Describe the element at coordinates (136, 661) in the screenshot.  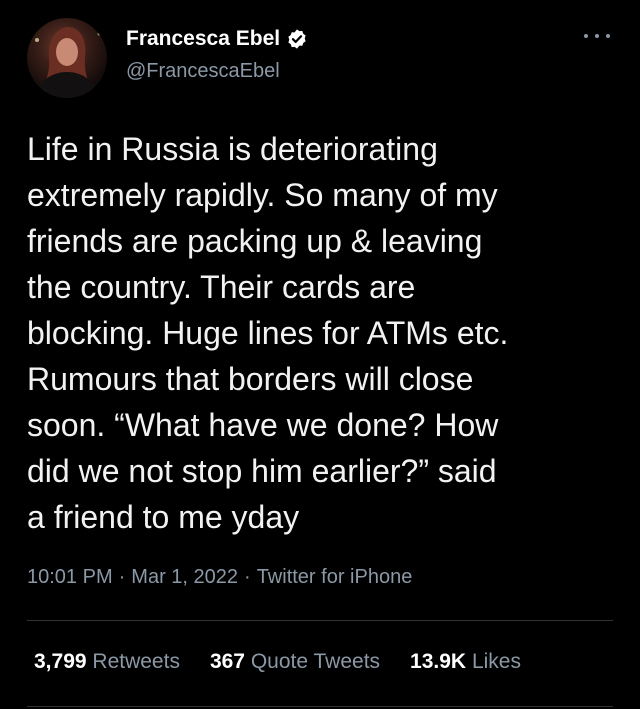
I see `retweets-label: Retweets` at that location.